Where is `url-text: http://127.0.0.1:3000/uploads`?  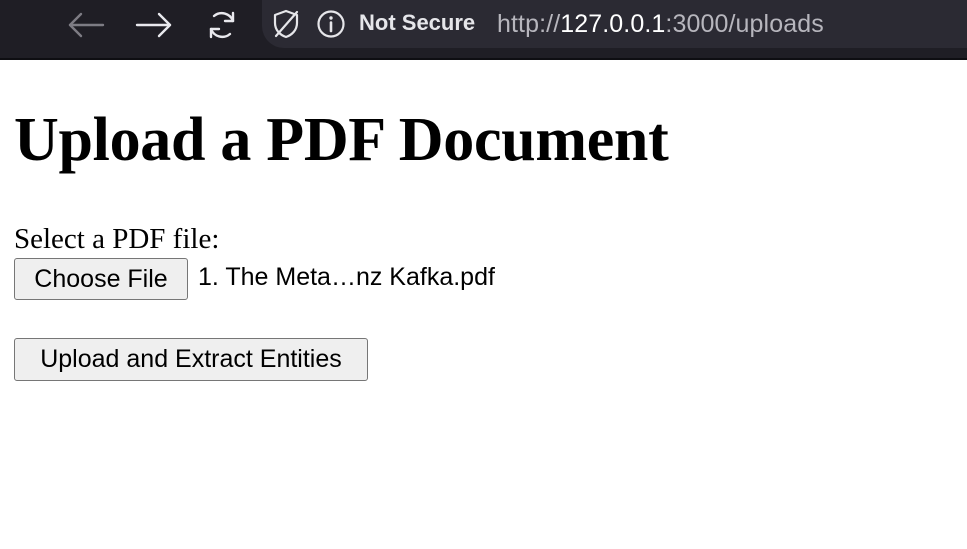
url-text: http://127.0.0.1:3000/uploads is located at coordinates (660, 24).